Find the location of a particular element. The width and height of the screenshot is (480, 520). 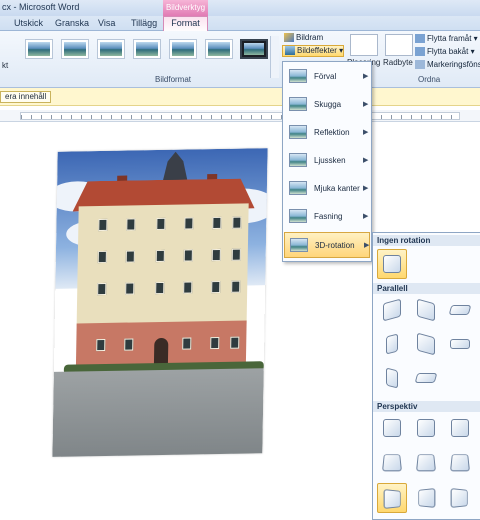

horizontal-ruler is located at coordinates (240, 116).